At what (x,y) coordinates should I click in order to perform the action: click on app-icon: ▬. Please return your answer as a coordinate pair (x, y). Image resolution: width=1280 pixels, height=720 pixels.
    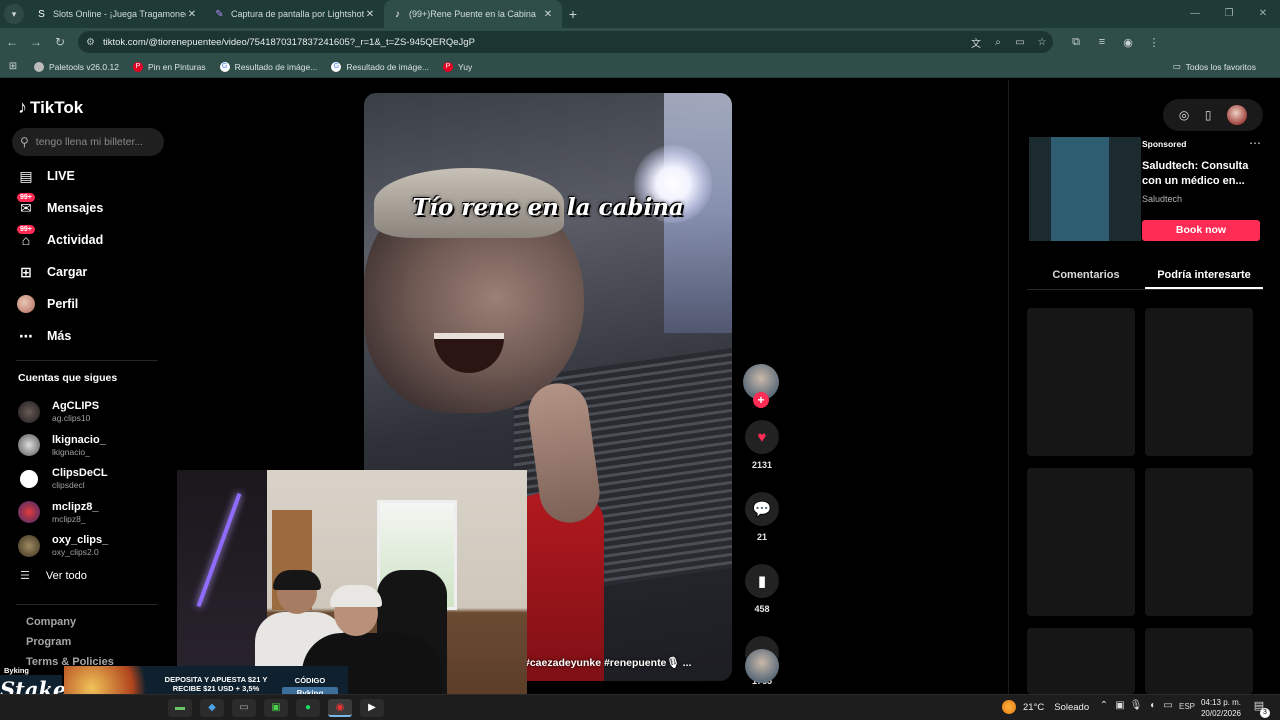
    Looking at the image, I should click on (180, 708).